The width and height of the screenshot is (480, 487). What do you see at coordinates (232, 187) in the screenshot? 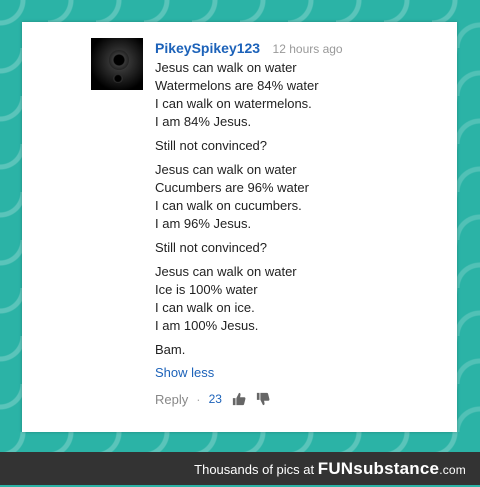
I see `comment-line: Cucumbers are 96% water` at bounding box center [232, 187].